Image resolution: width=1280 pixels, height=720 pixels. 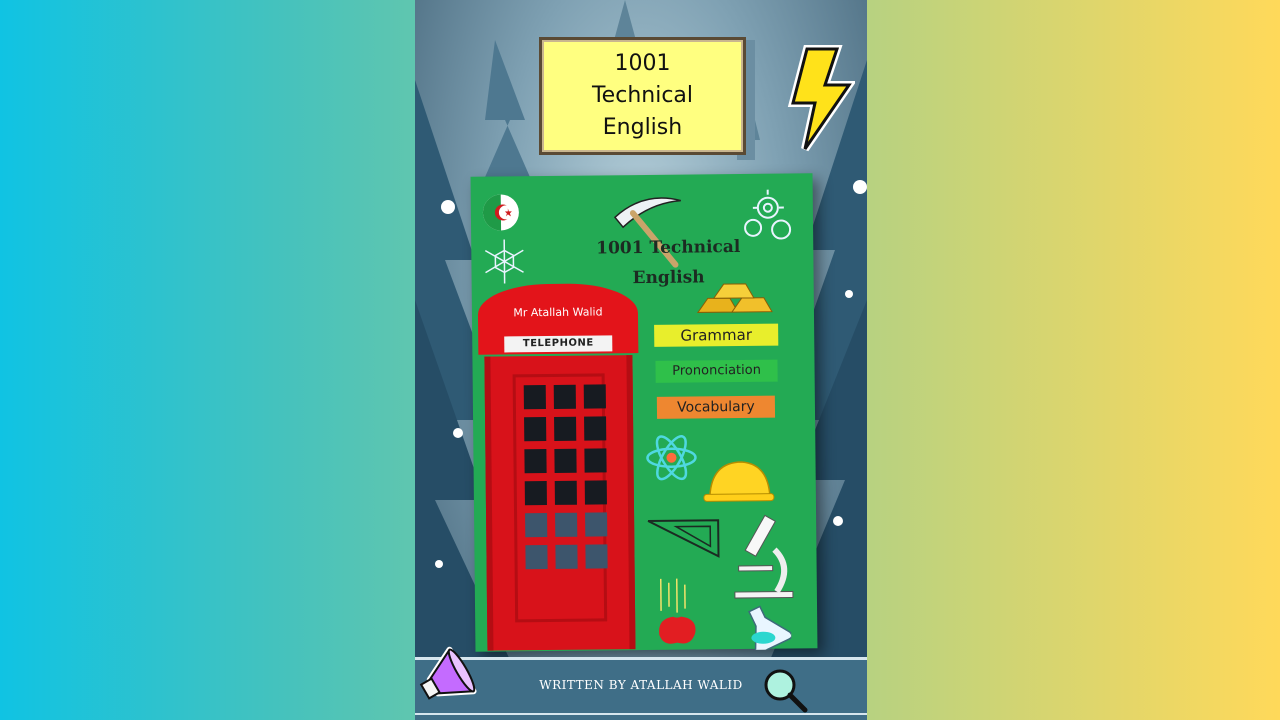 What do you see at coordinates (558, 312) in the screenshot?
I see `book-author: Mr Atallah Walid` at bounding box center [558, 312].